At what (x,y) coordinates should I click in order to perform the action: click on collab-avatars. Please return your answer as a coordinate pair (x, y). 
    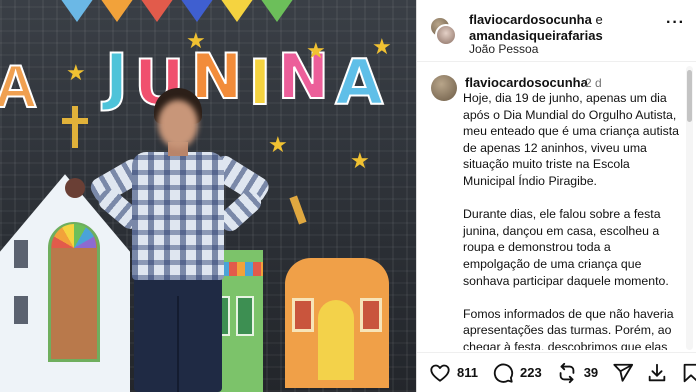
    Looking at the image, I should click on (443, 31).